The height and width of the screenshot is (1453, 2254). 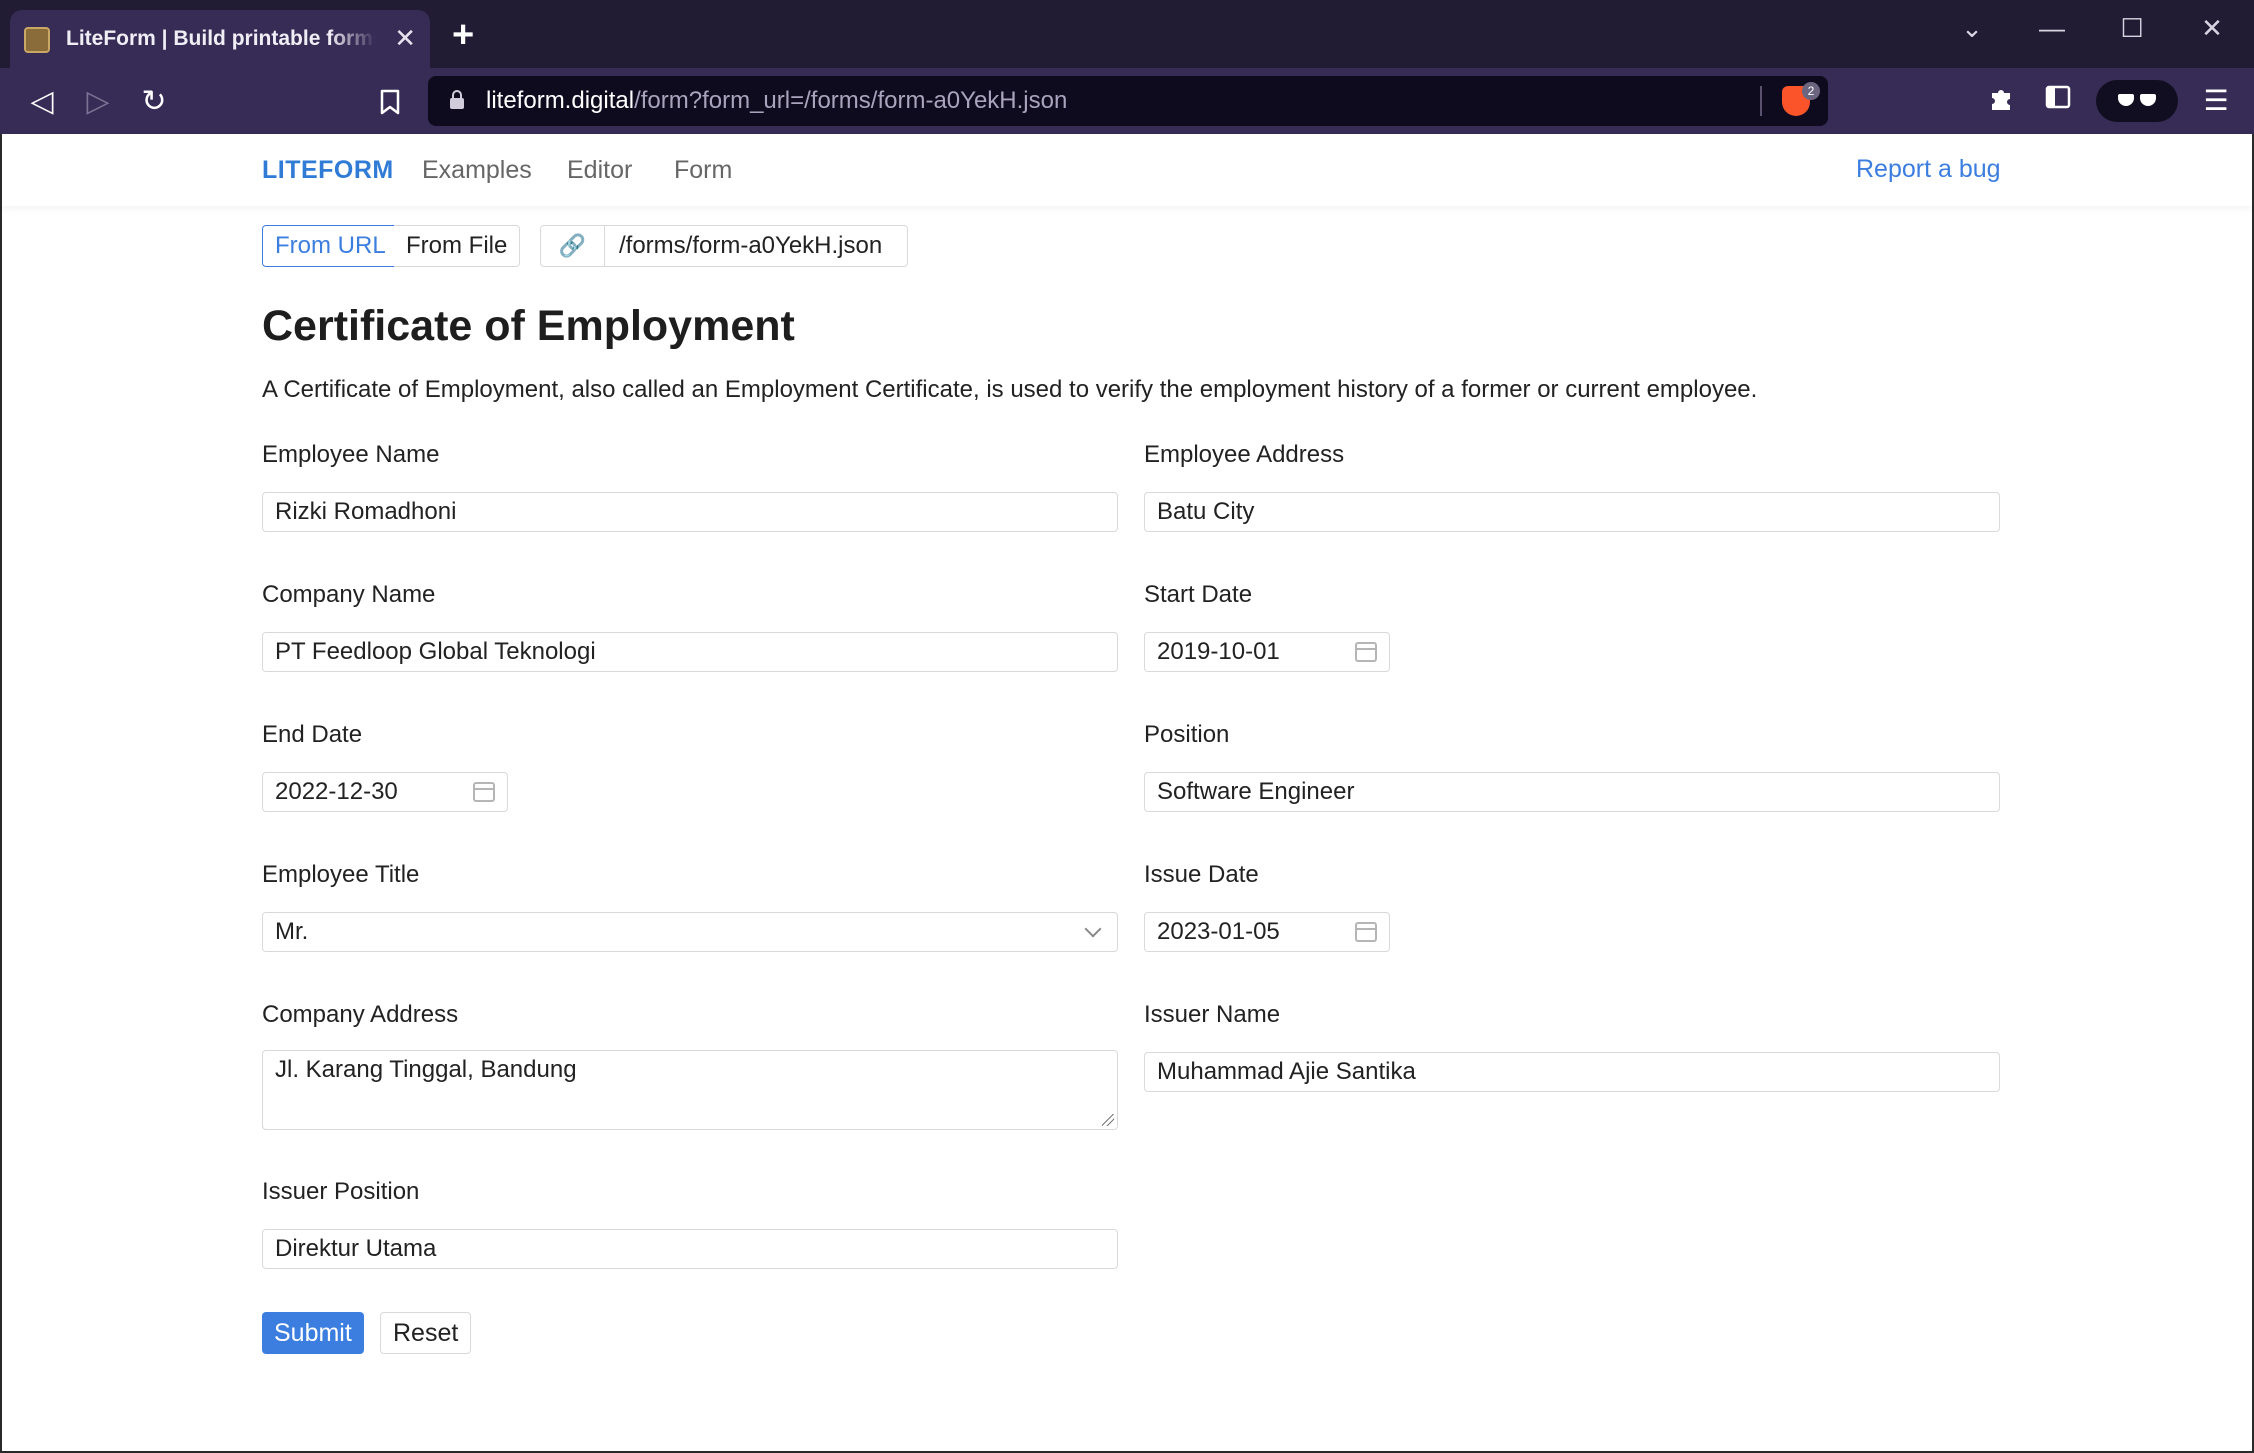 What do you see at coordinates (1972, 28) in the screenshot?
I see `tab-search-dropdown-icon: ⌄` at bounding box center [1972, 28].